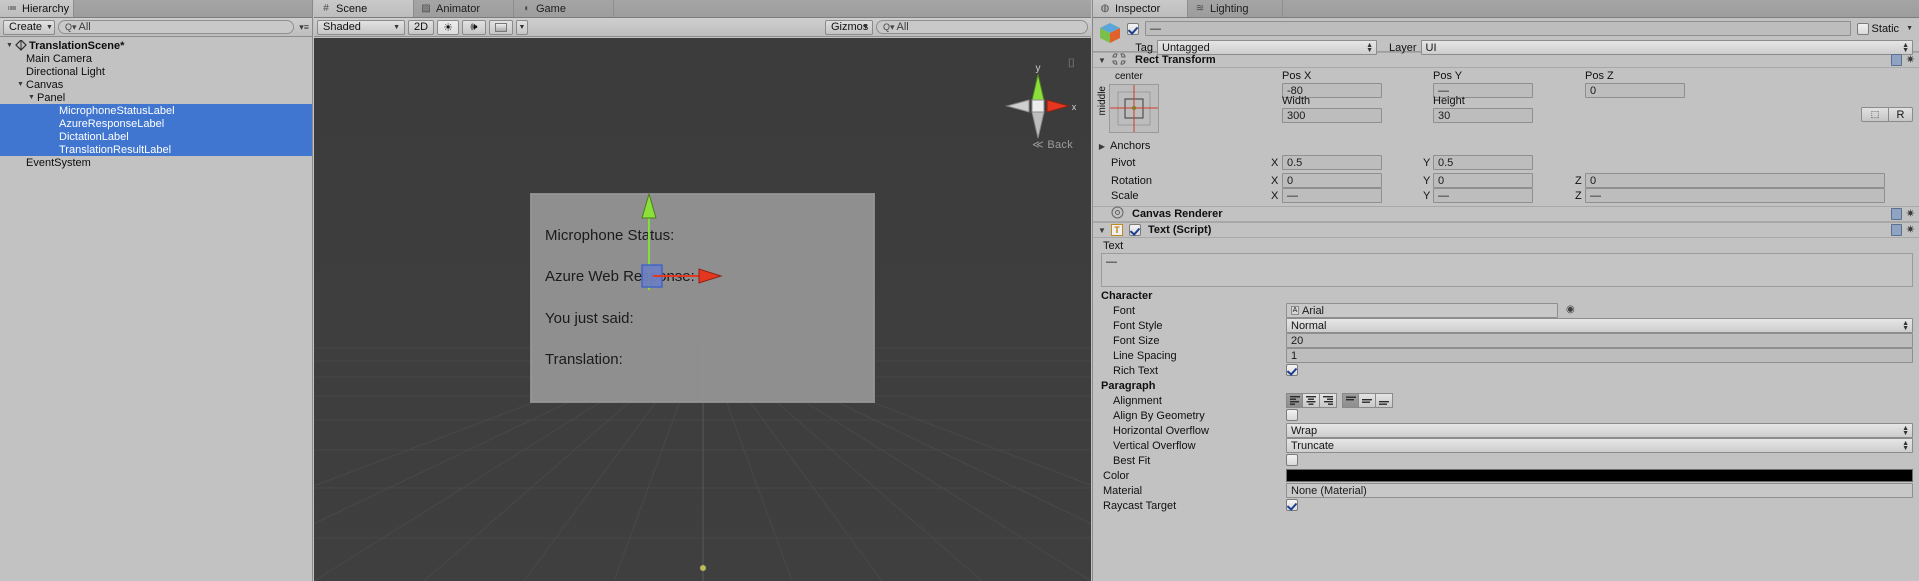 Image resolution: width=1919 pixels, height=581 pixels. I want to click on hierarchy-item-panel: ▼ Panel, so click(156, 97).